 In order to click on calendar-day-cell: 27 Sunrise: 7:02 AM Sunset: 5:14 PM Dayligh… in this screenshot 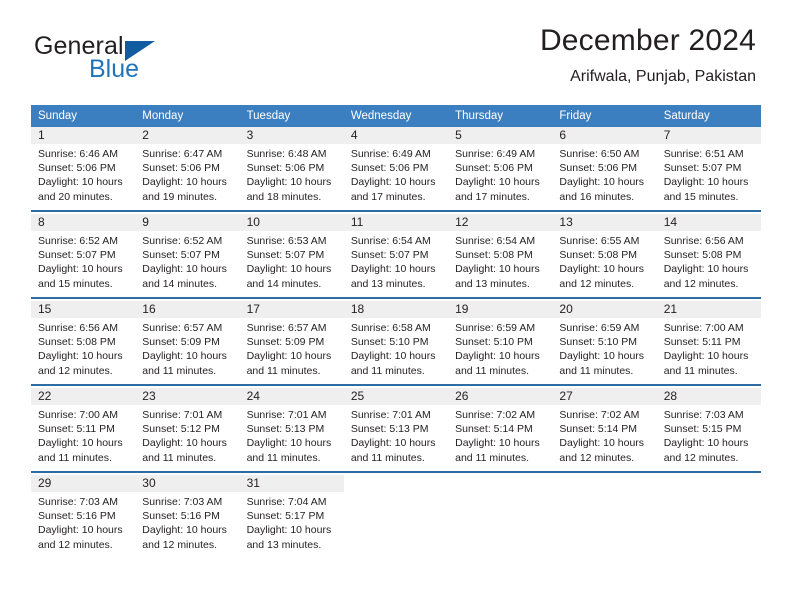, I will do `click(604, 430)`.